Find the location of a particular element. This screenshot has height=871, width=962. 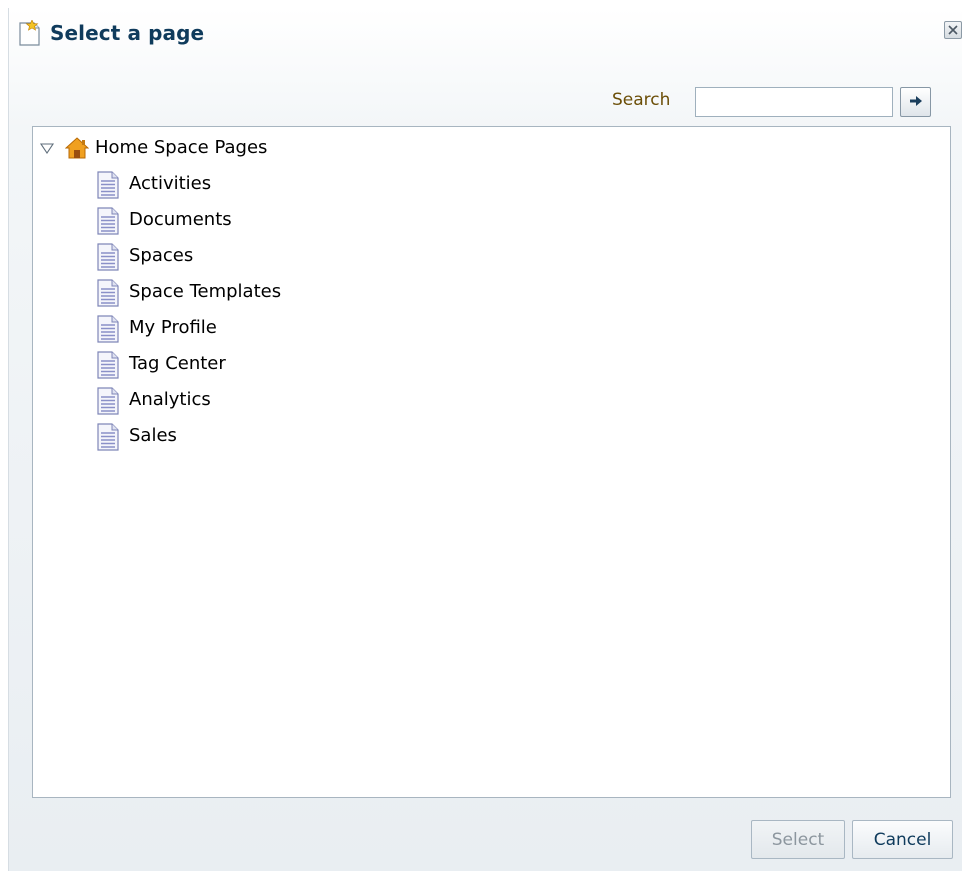

arrow-right-icon is located at coordinates (916, 102).